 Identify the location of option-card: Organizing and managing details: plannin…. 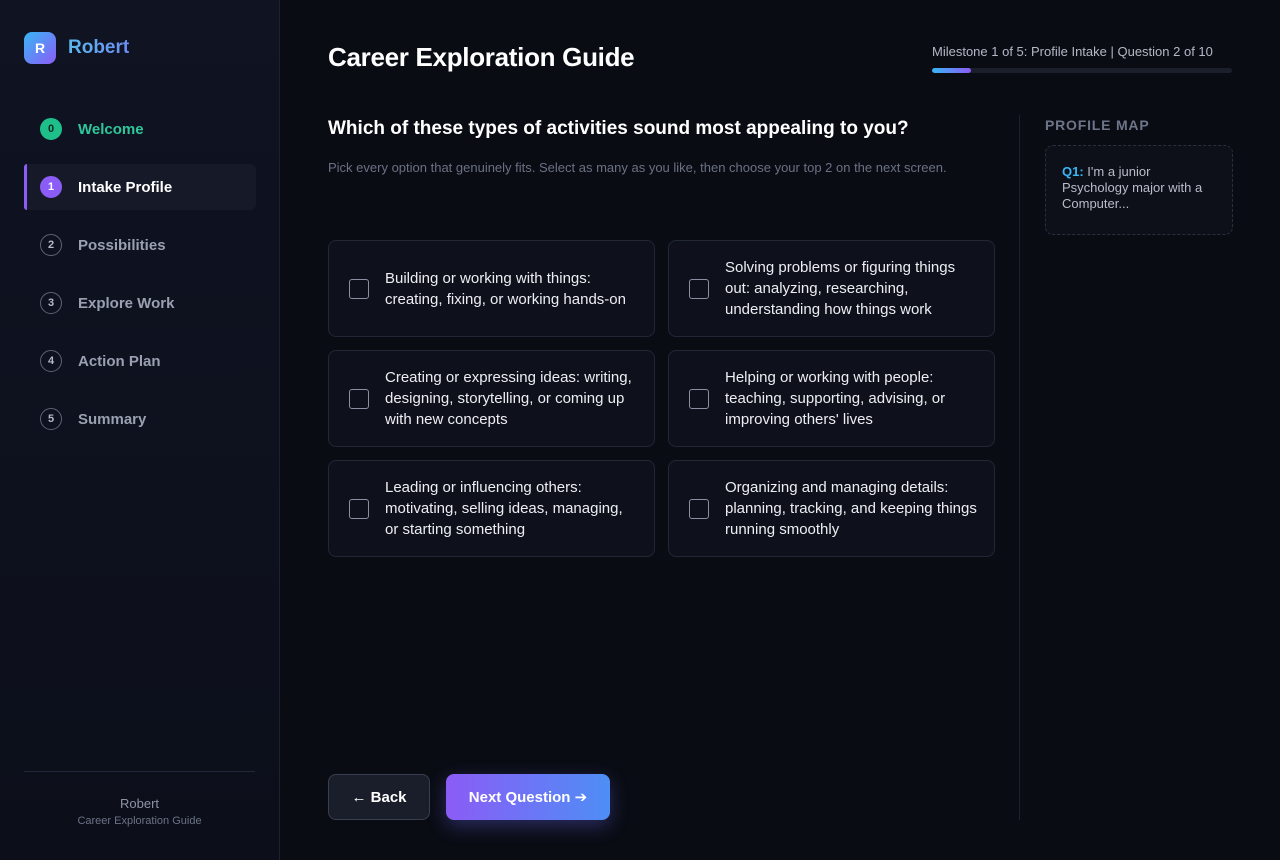
(831, 508).